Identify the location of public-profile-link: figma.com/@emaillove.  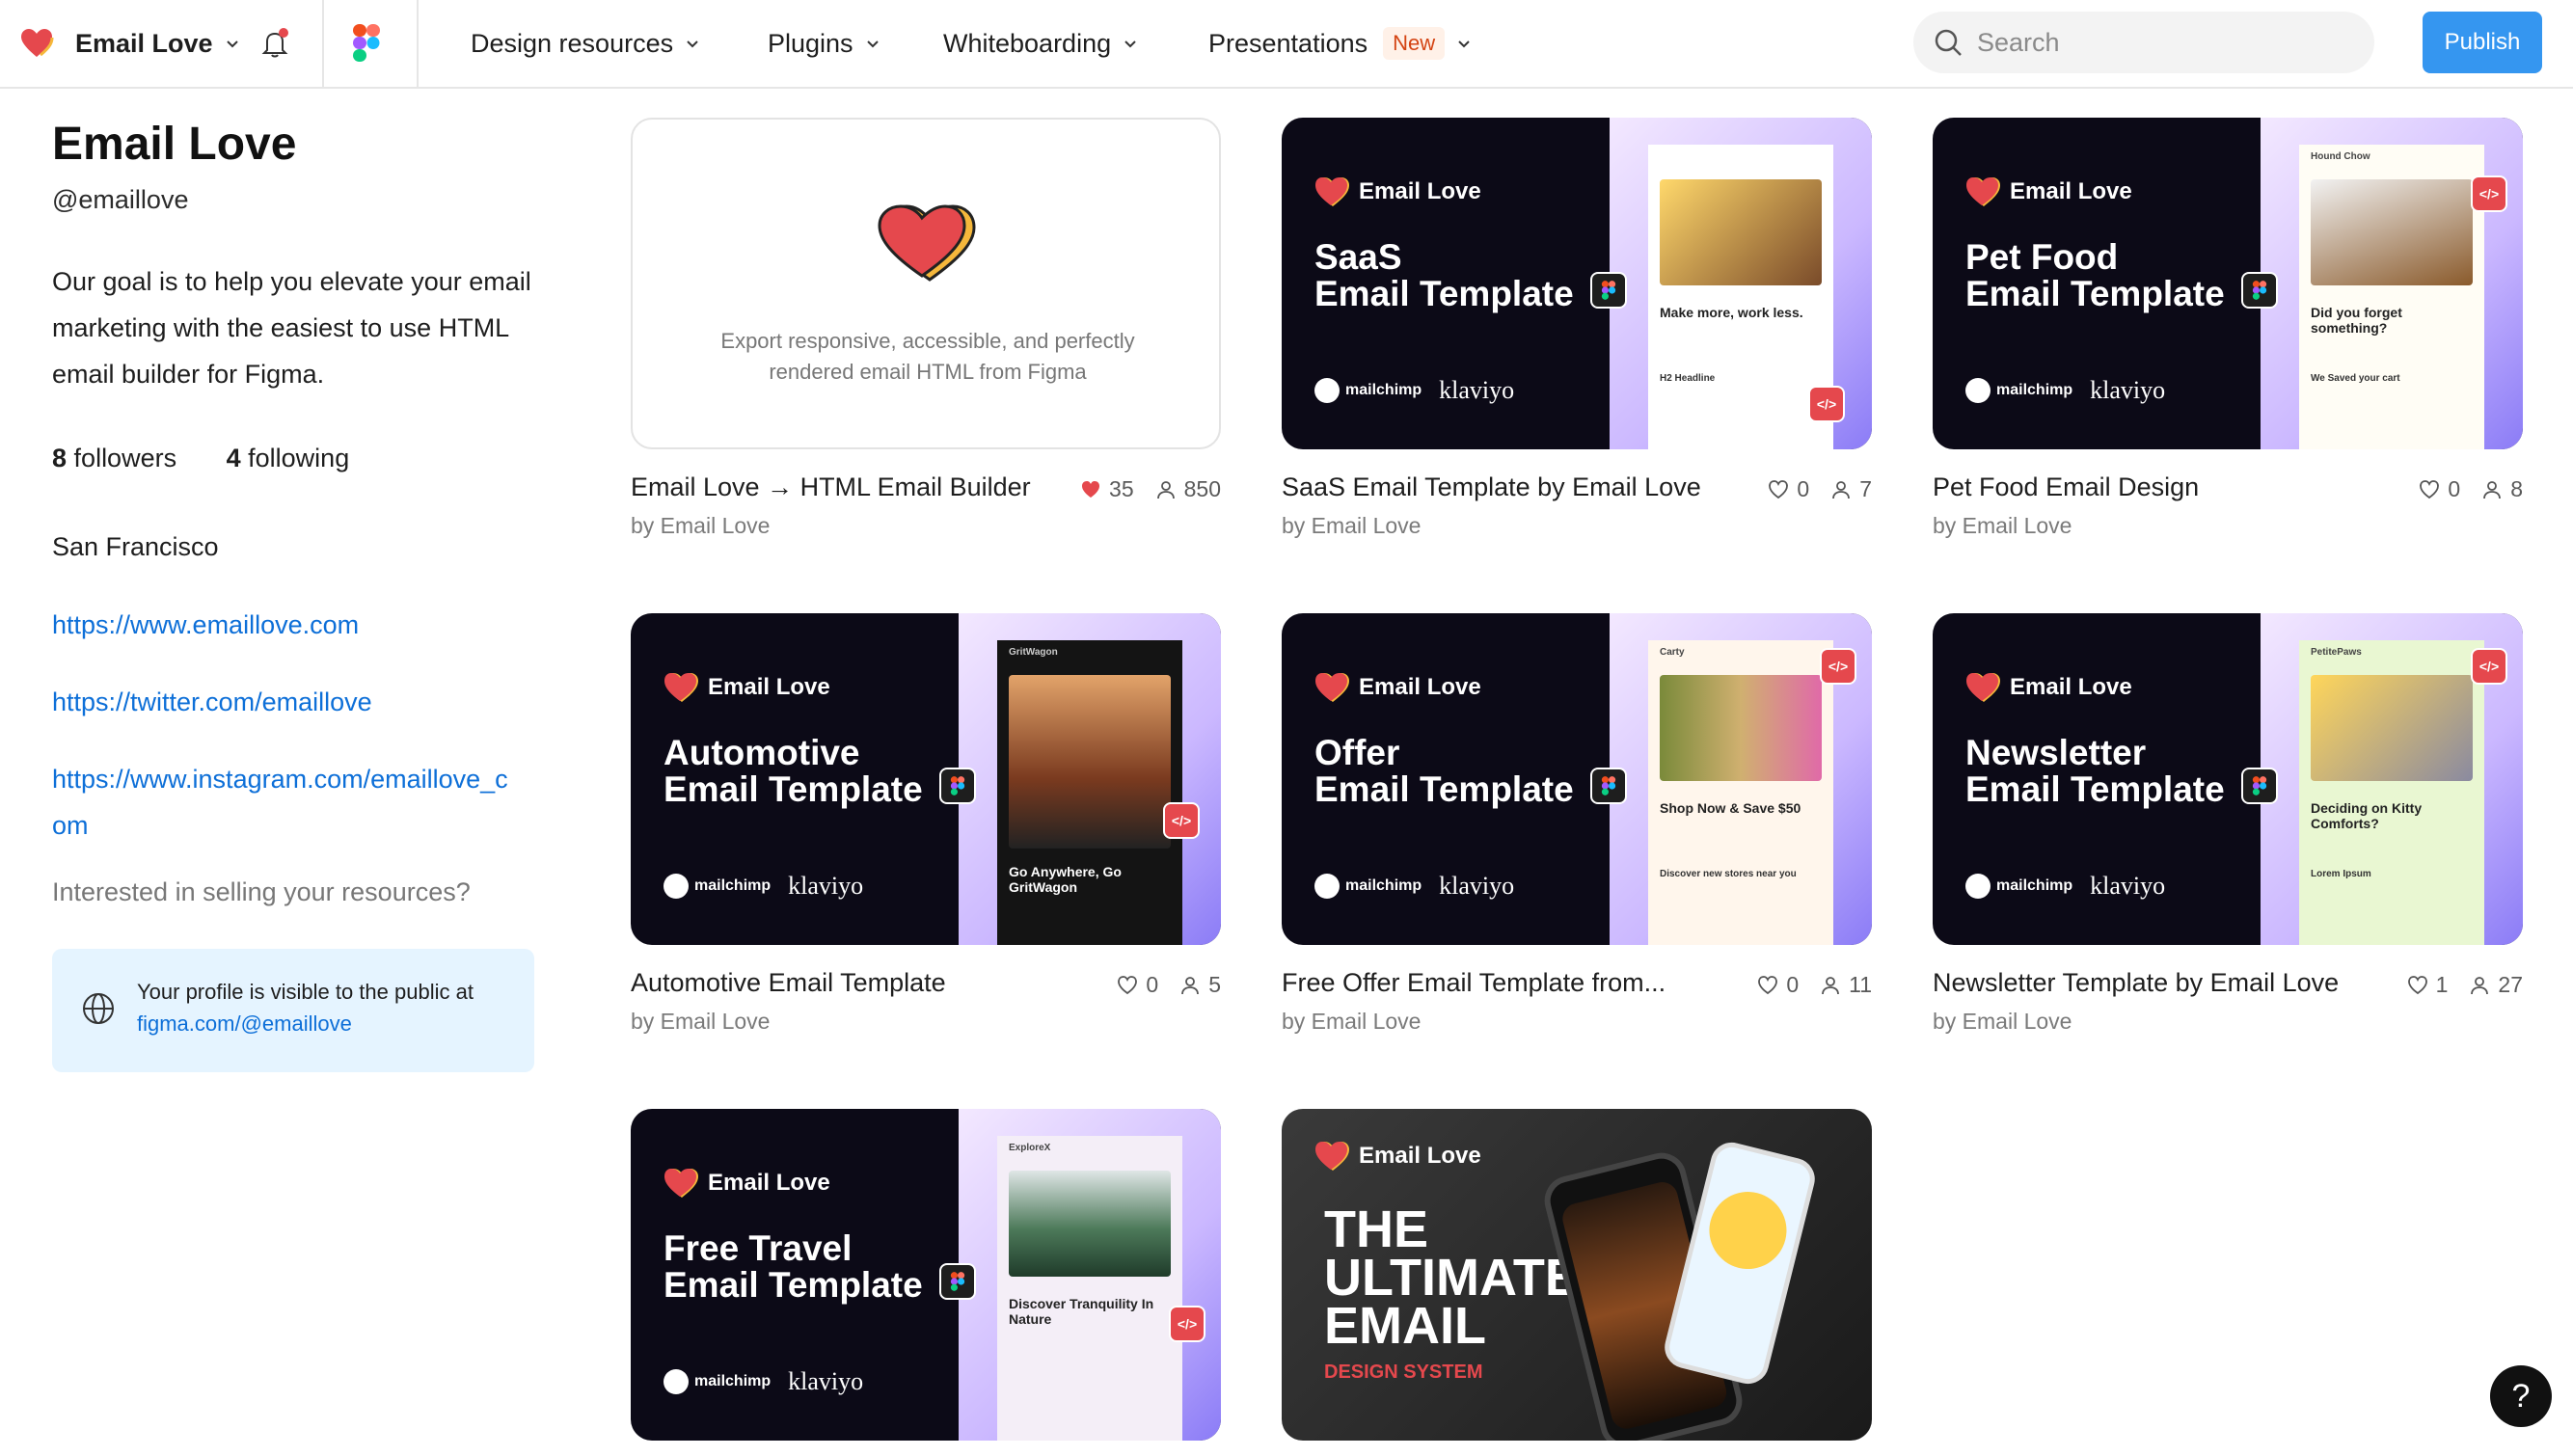
(245, 1024).